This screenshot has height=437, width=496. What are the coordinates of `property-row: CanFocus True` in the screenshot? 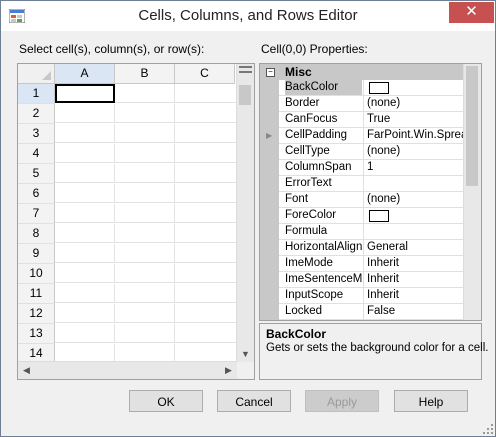 It's located at (371, 120).